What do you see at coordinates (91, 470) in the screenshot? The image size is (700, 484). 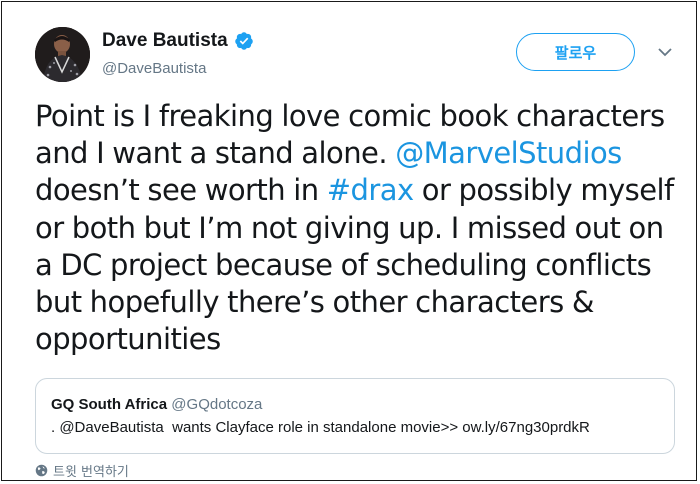 I see `translate-label: 트윗 번역하기` at bounding box center [91, 470].